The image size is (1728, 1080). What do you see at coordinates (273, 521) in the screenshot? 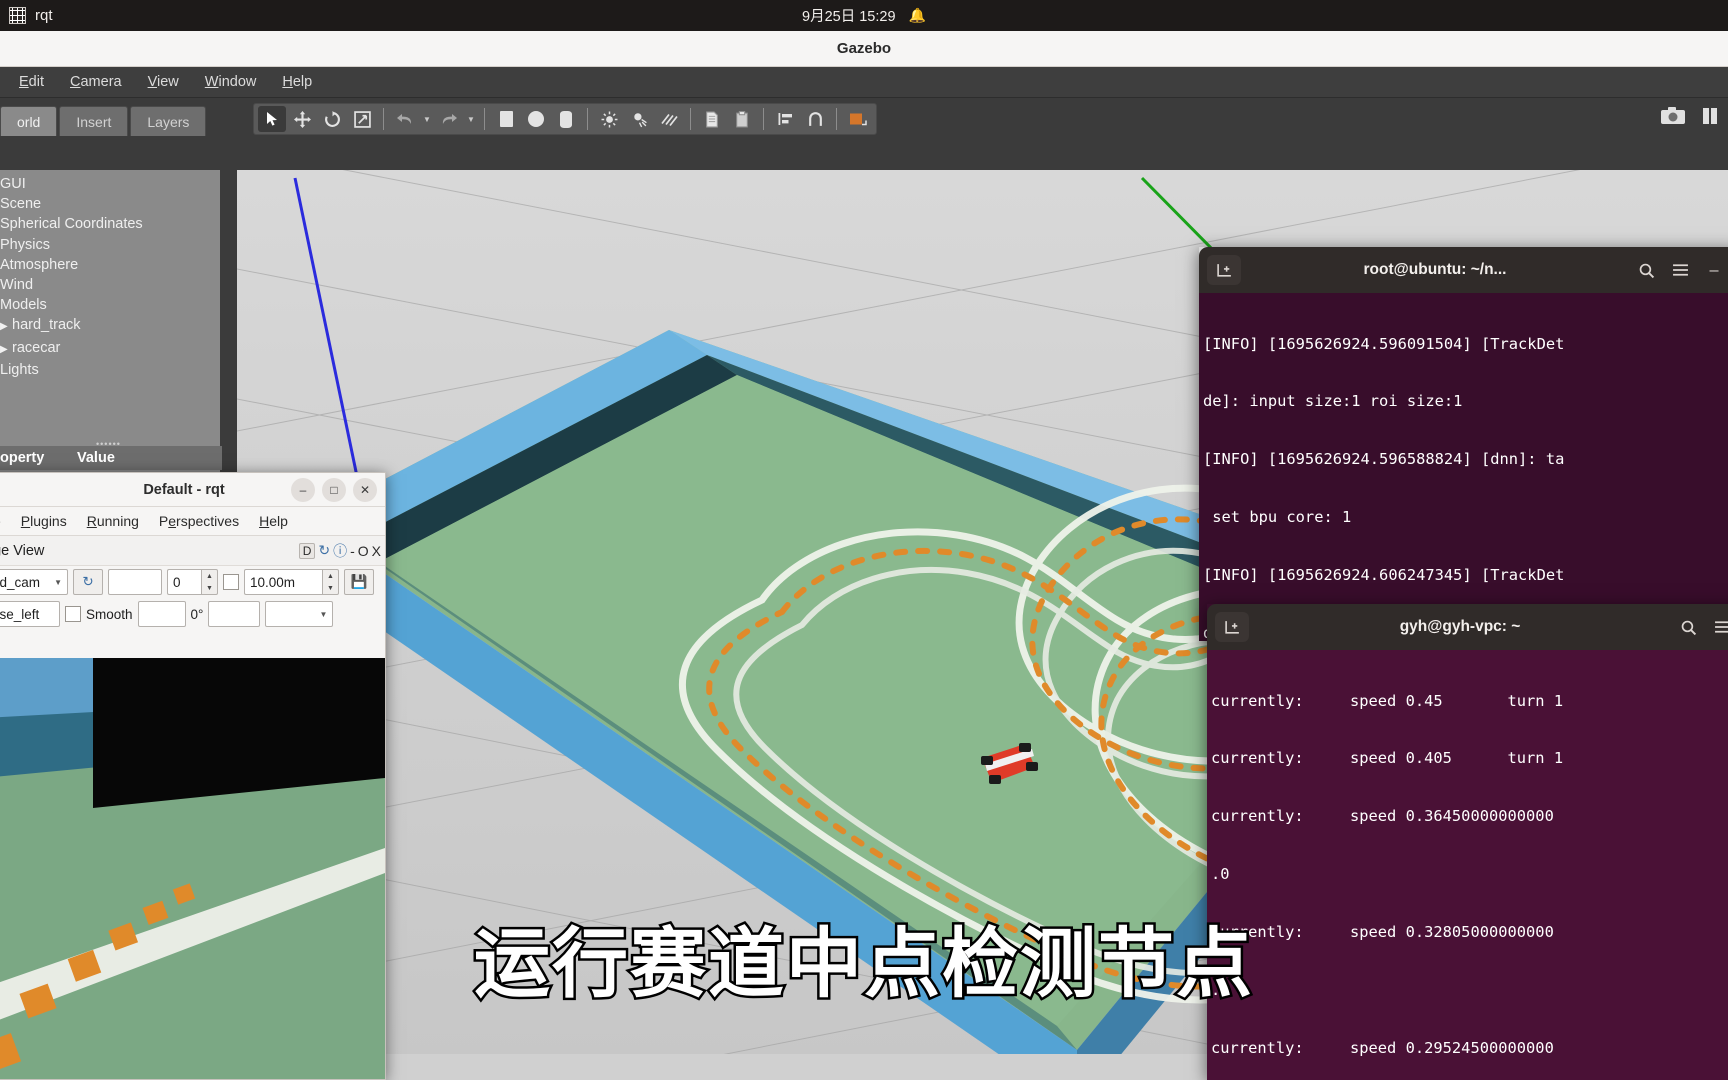
I see `rqt-menu-help: Help` at bounding box center [273, 521].